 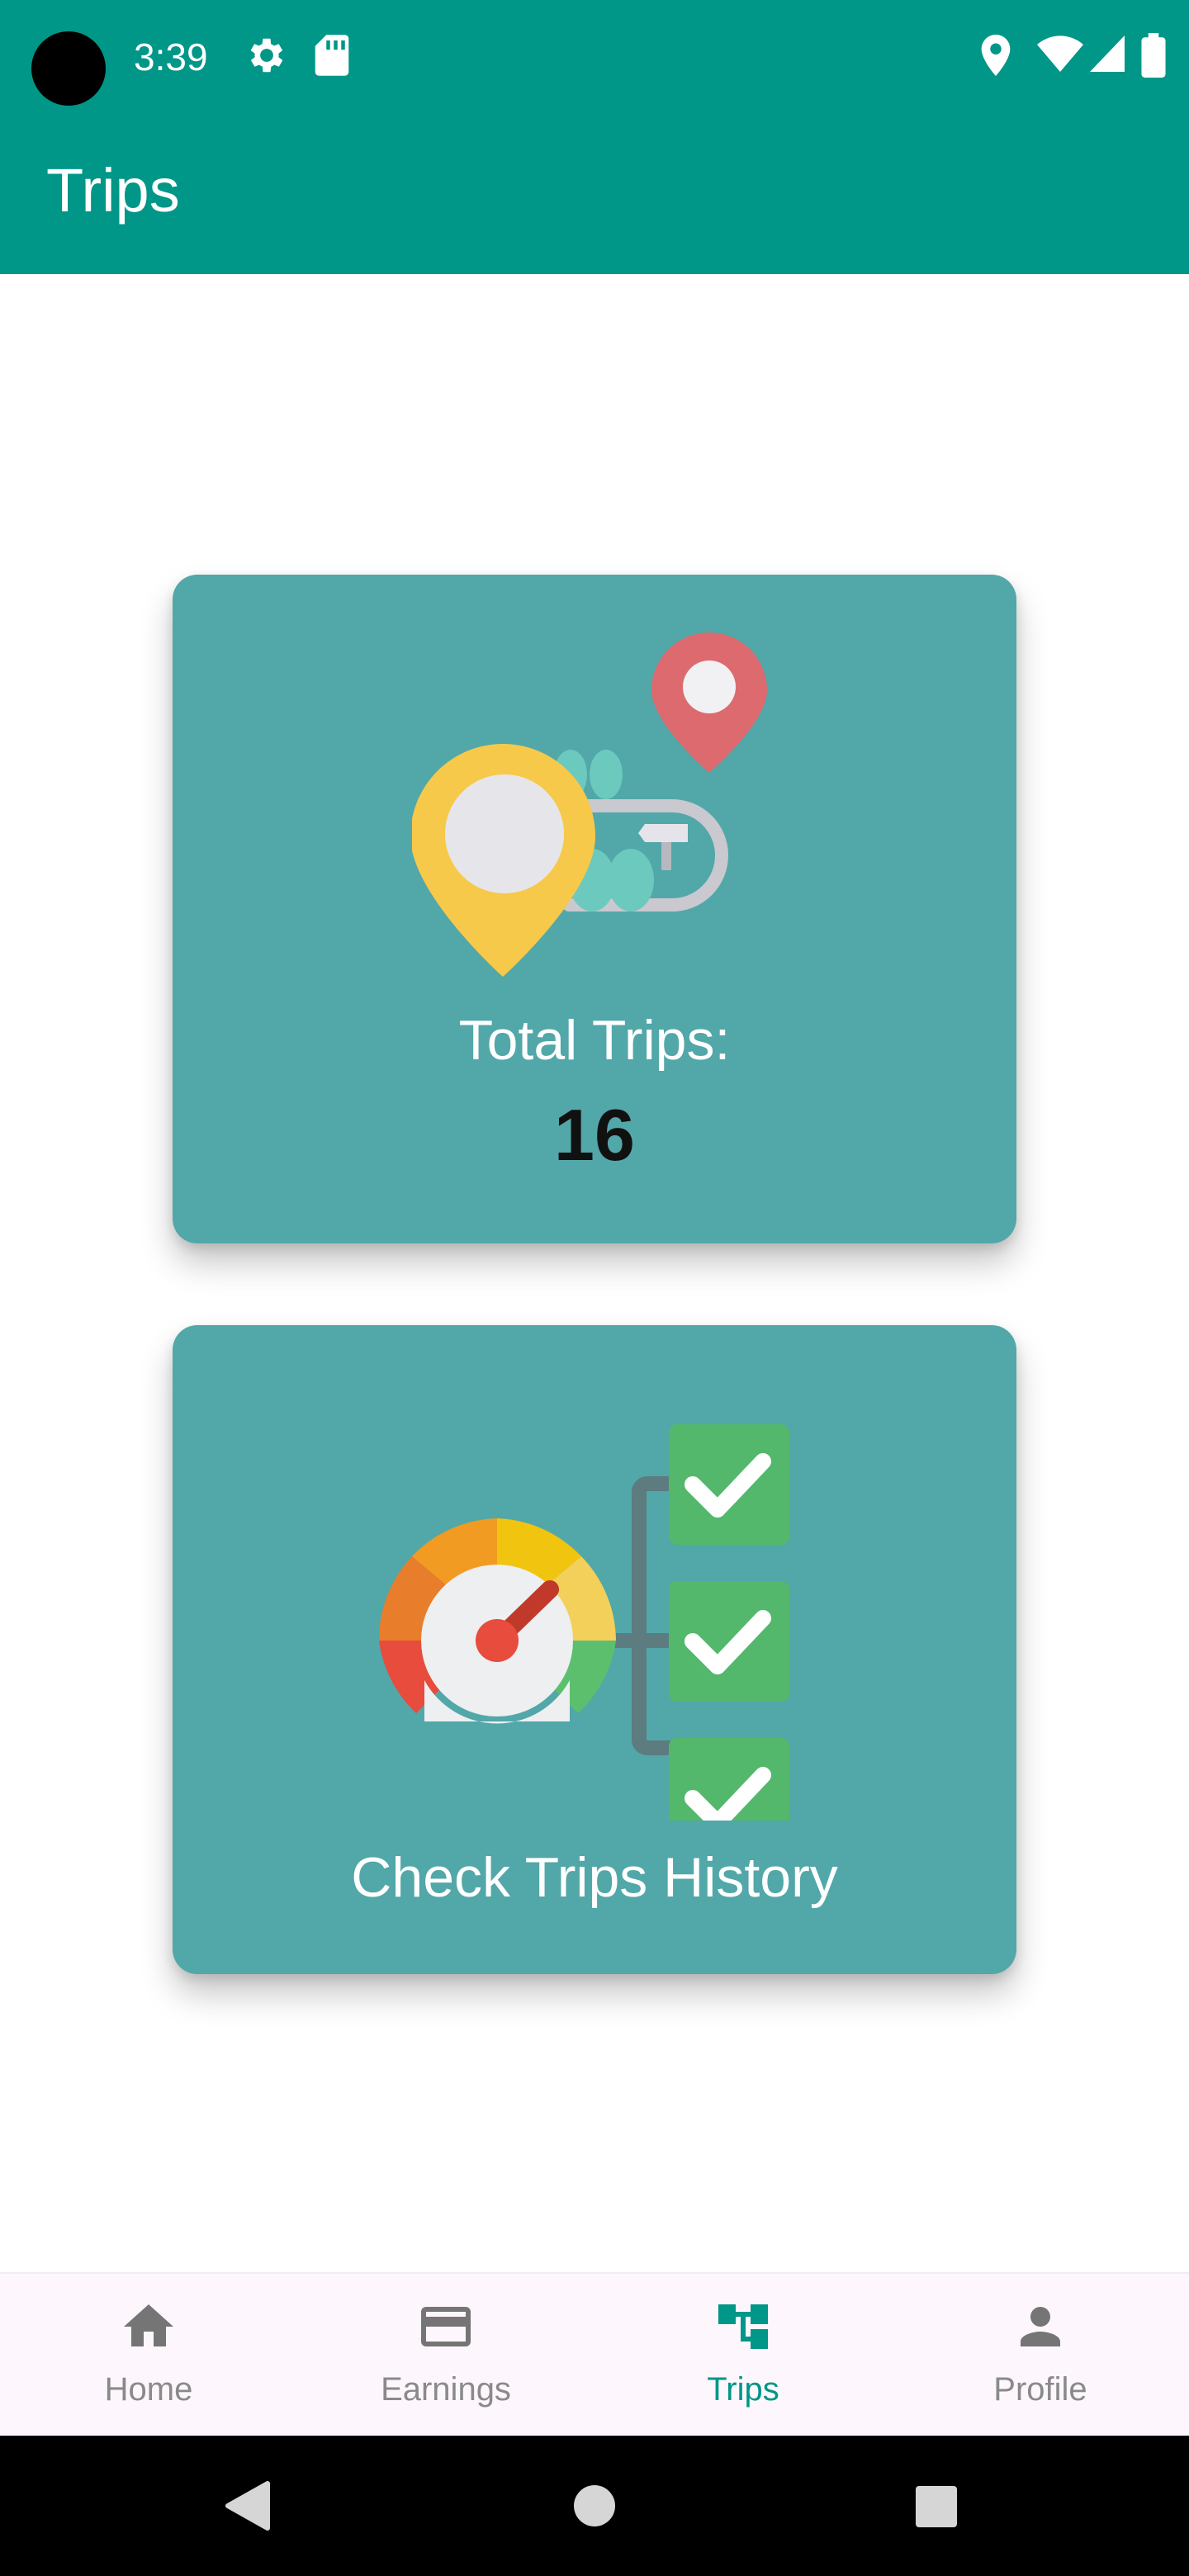 I want to click on signal-icon, so click(x=1107, y=54).